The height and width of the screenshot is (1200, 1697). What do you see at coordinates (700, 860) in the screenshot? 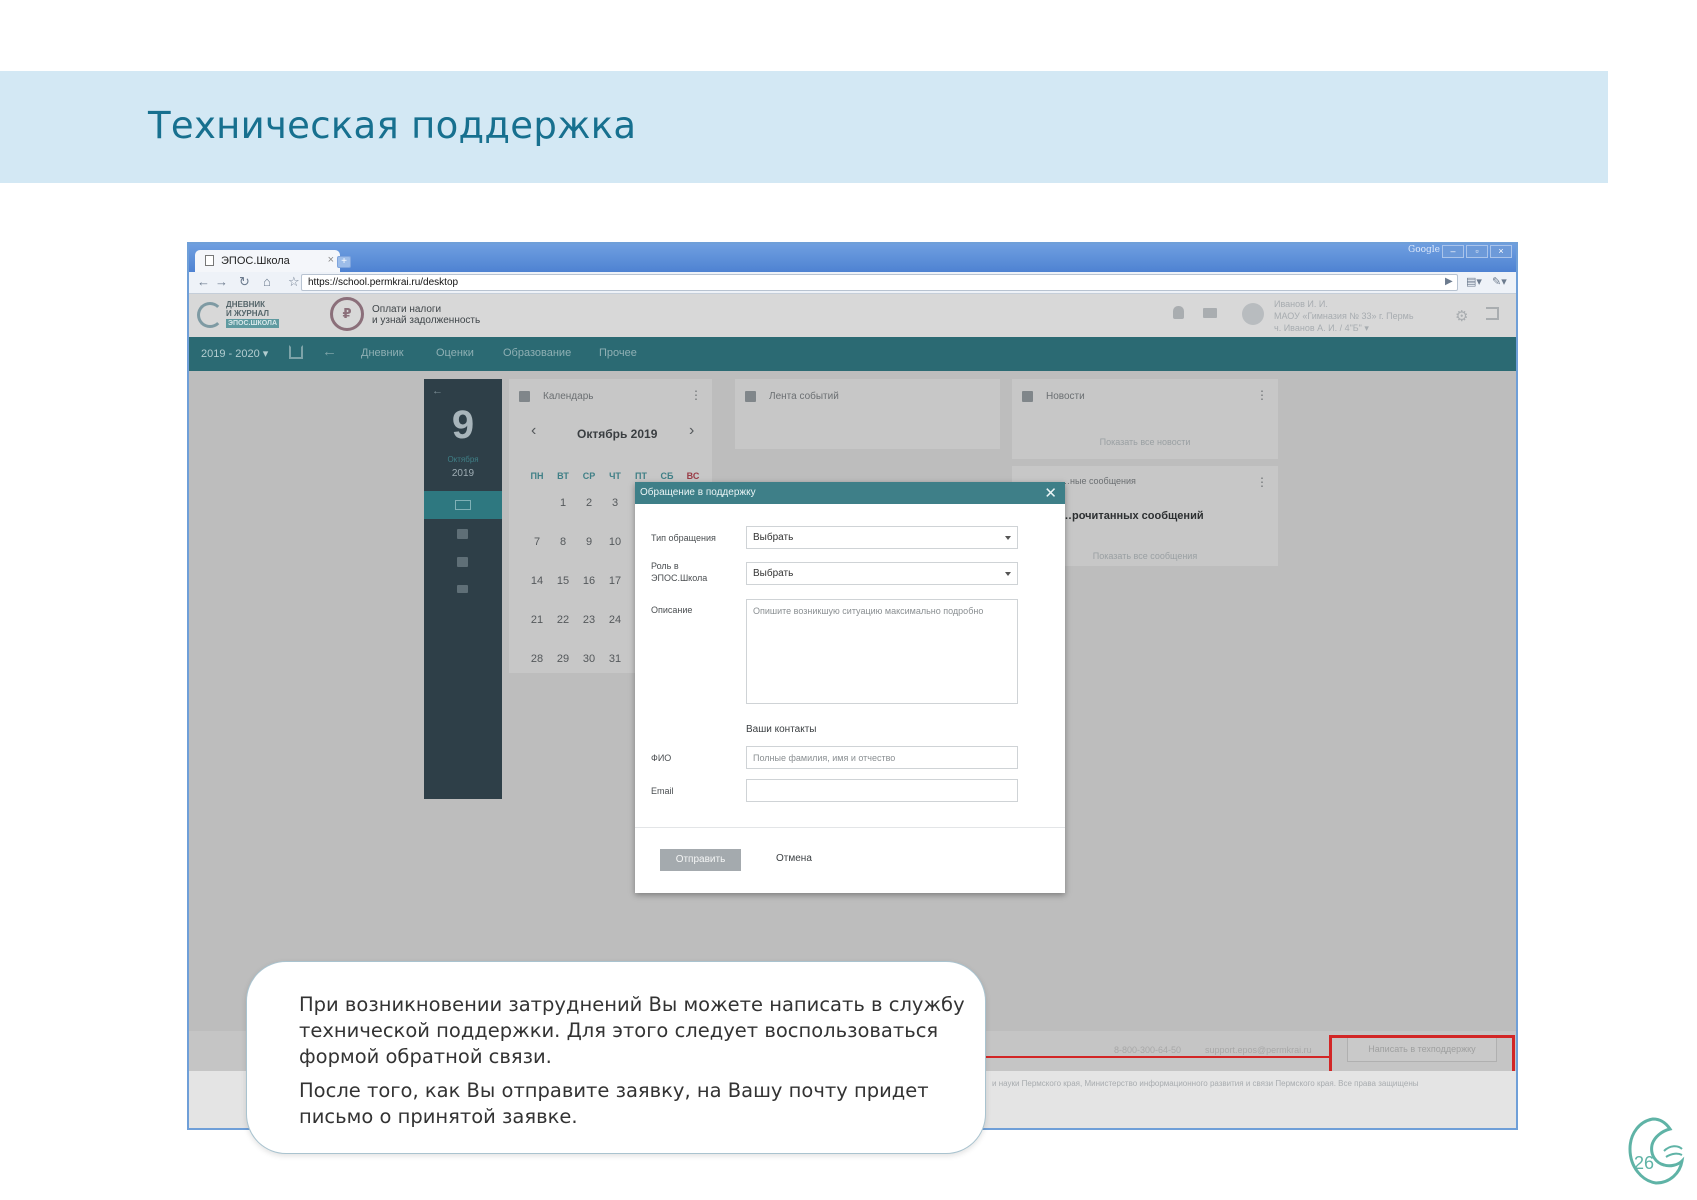
I see `send-button: Отправить` at bounding box center [700, 860].